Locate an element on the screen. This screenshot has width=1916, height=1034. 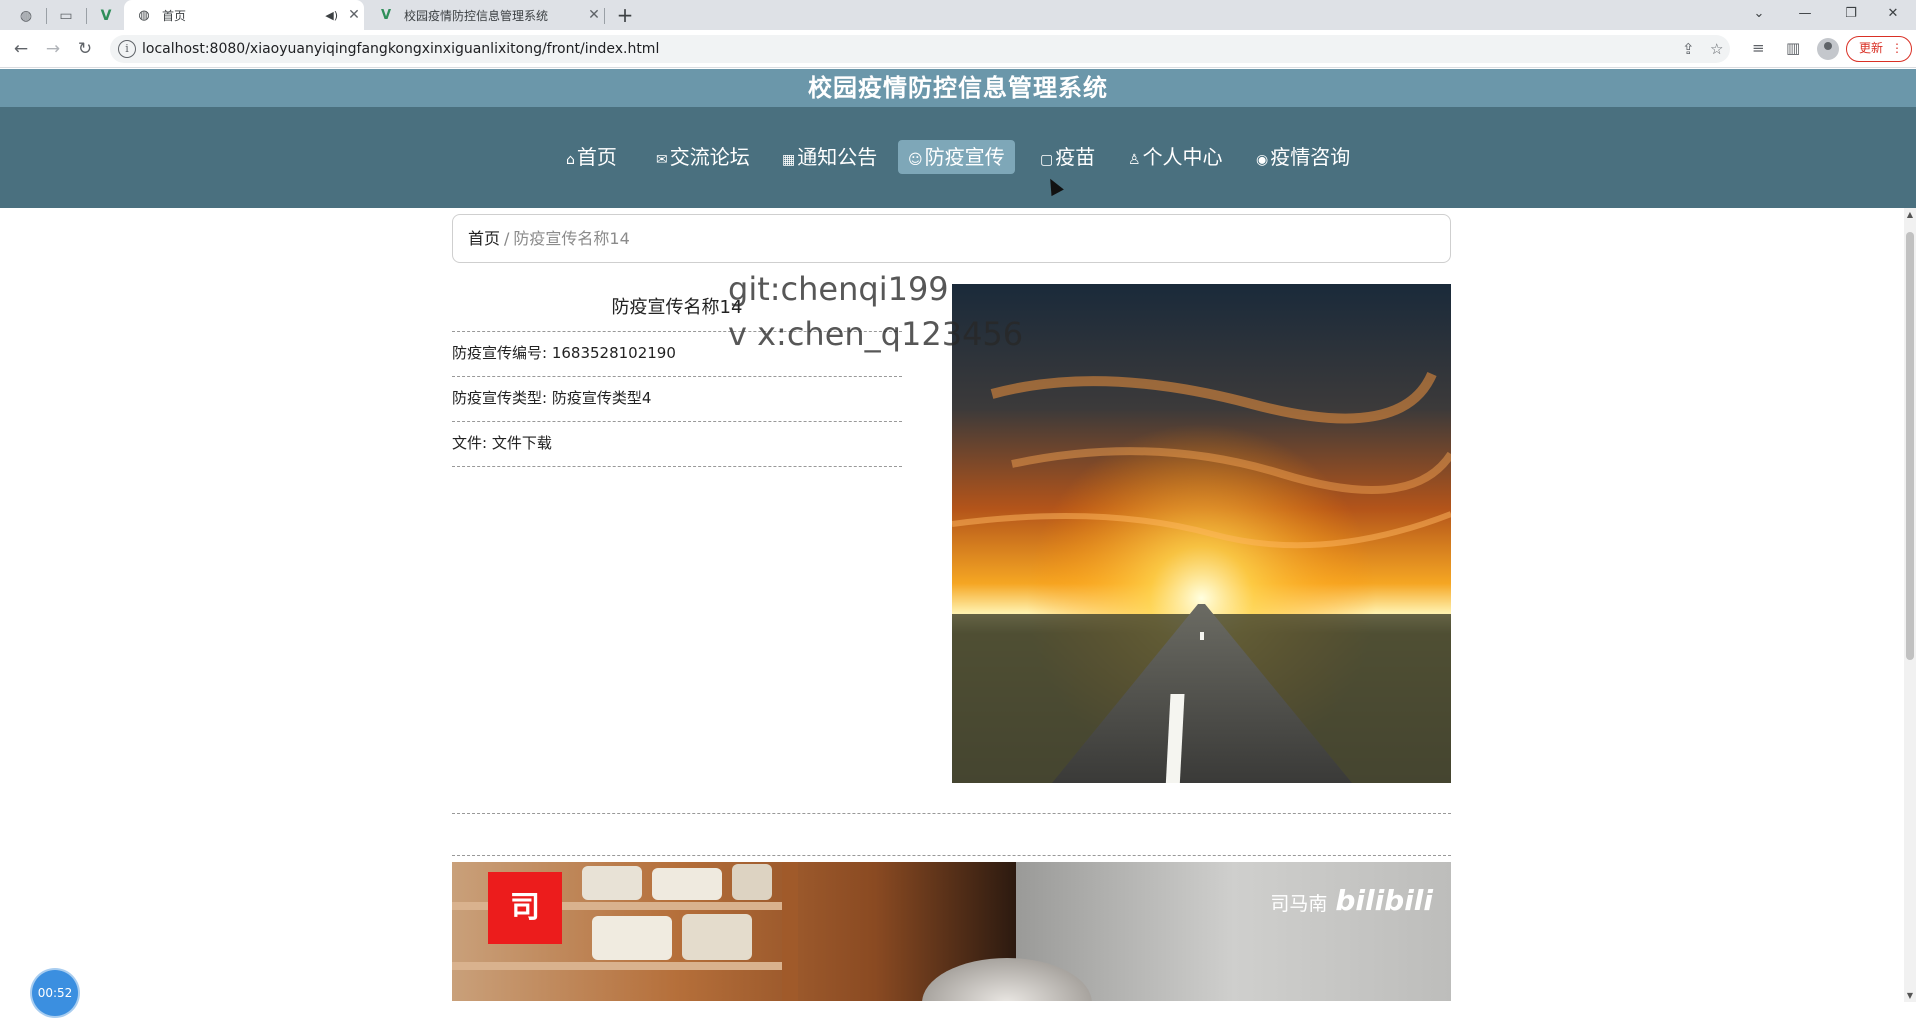
timer-badge: 00:52 is located at coordinates (55, 993).